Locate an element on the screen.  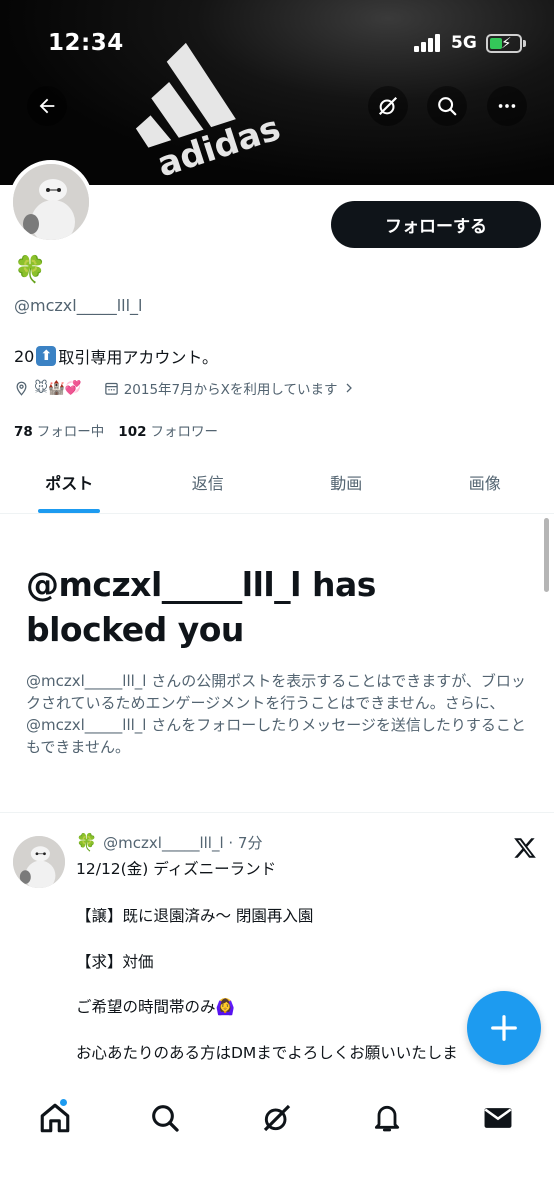
profile-bio: 20 ⬆ 取引専用アカウント。 is located at coordinates (116, 356).